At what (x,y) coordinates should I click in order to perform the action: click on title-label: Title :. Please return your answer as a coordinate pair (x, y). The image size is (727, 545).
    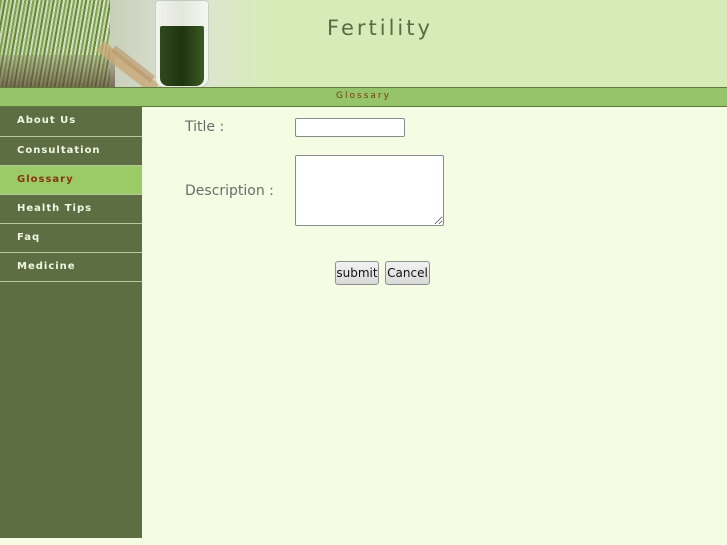
    Looking at the image, I should click on (205, 127).